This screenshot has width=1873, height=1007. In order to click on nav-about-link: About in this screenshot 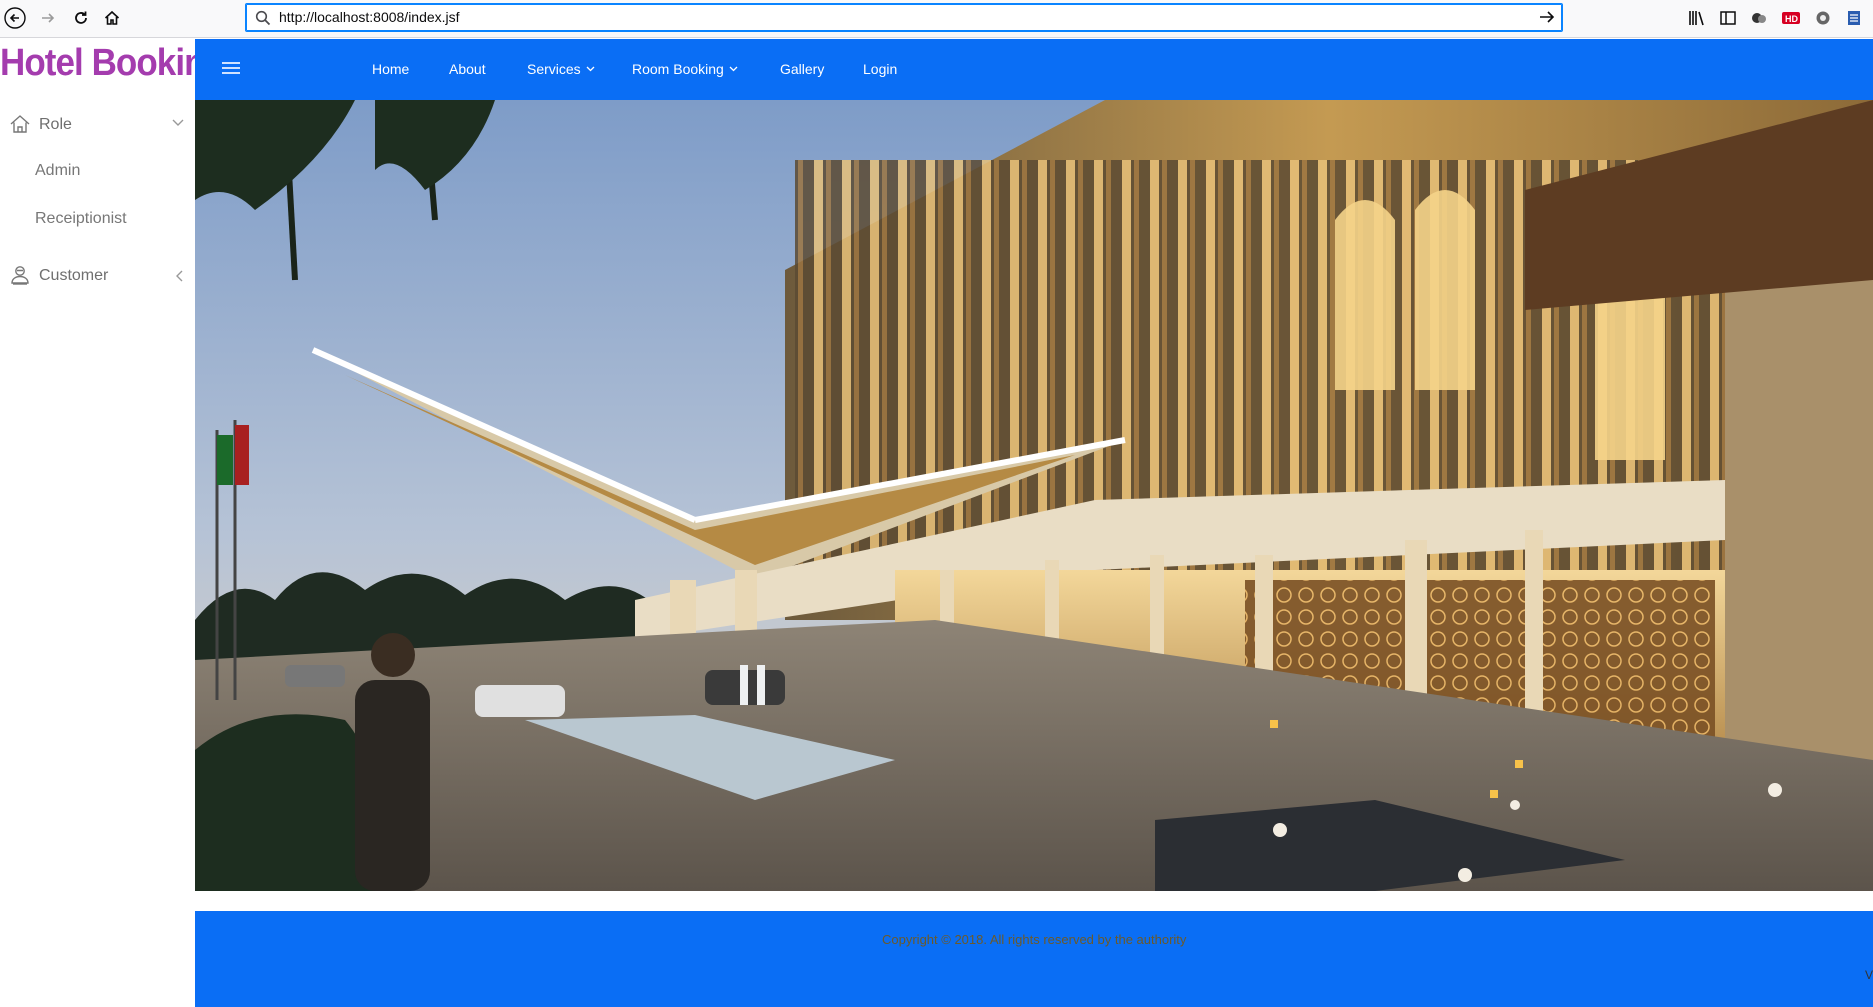, I will do `click(467, 69)`.